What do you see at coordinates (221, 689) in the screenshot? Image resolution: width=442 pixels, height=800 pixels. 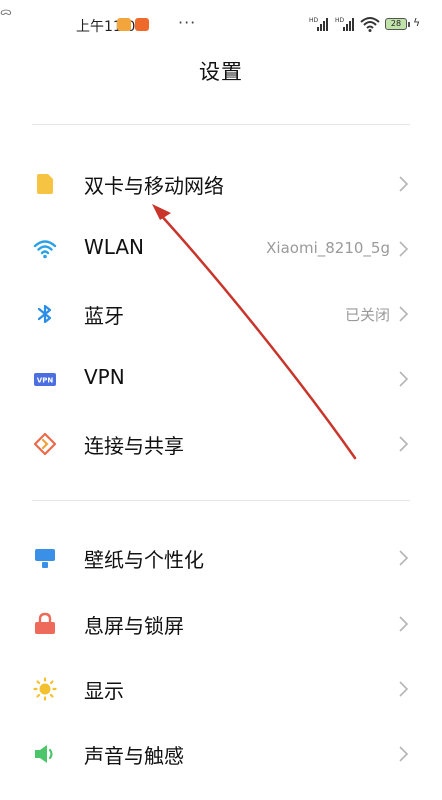 I see `settings-item-display: 显示` at bounding box center [221, 689].